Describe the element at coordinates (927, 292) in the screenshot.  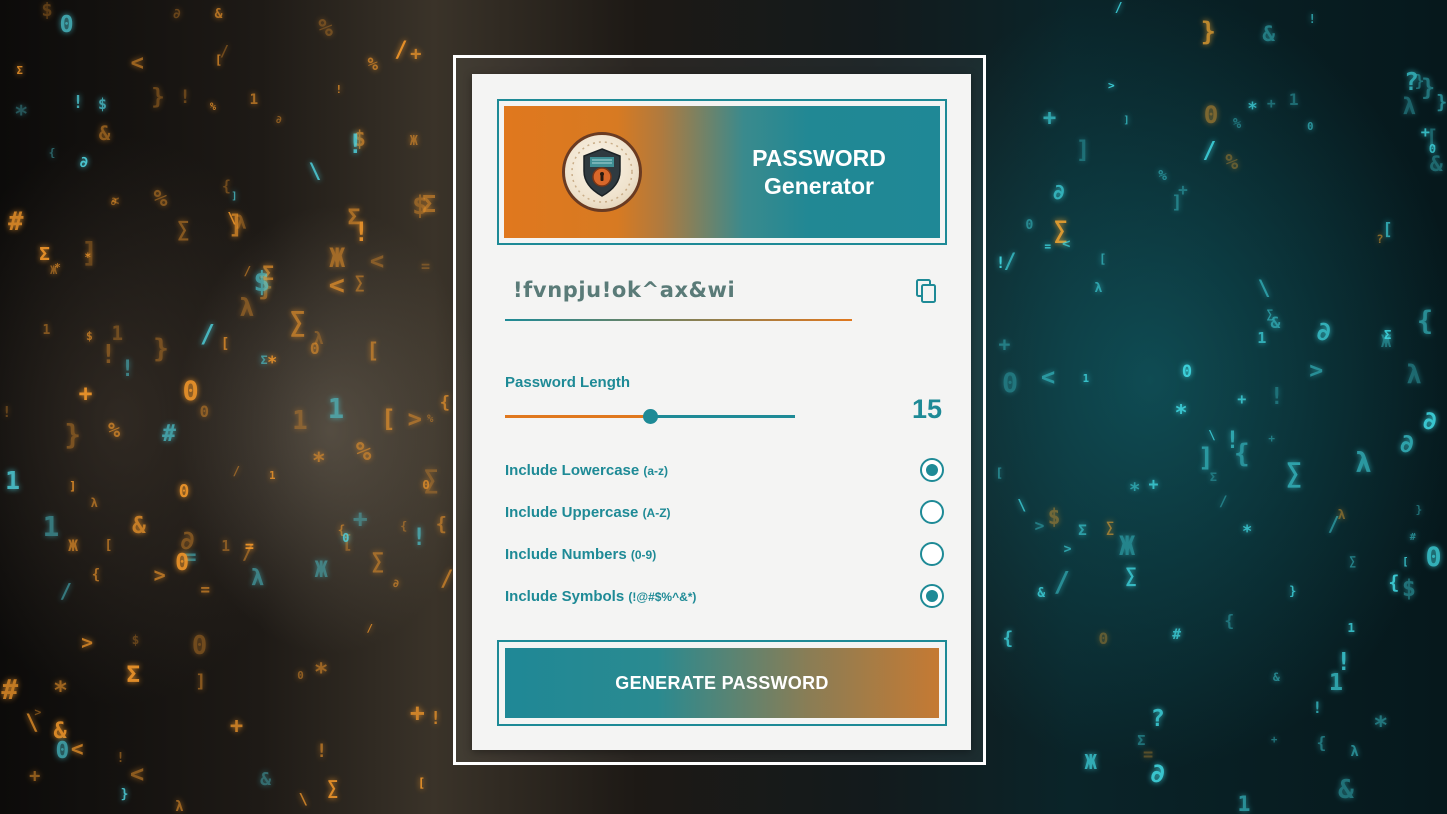
I see `copy-icon` at that location.